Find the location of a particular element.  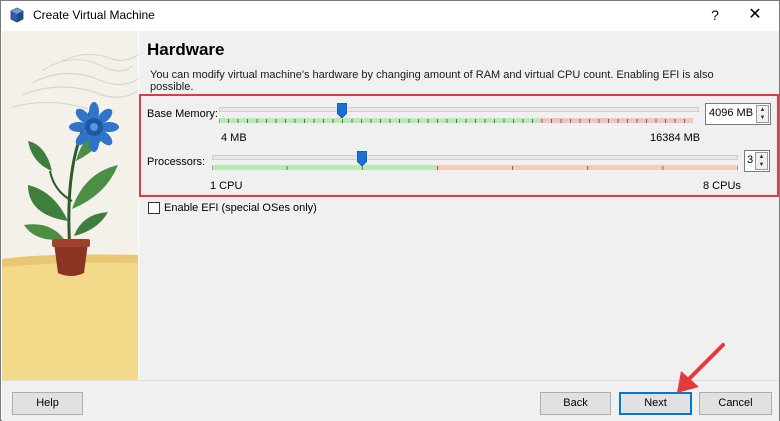

back-button: Back is located at coordinates (575, 403).